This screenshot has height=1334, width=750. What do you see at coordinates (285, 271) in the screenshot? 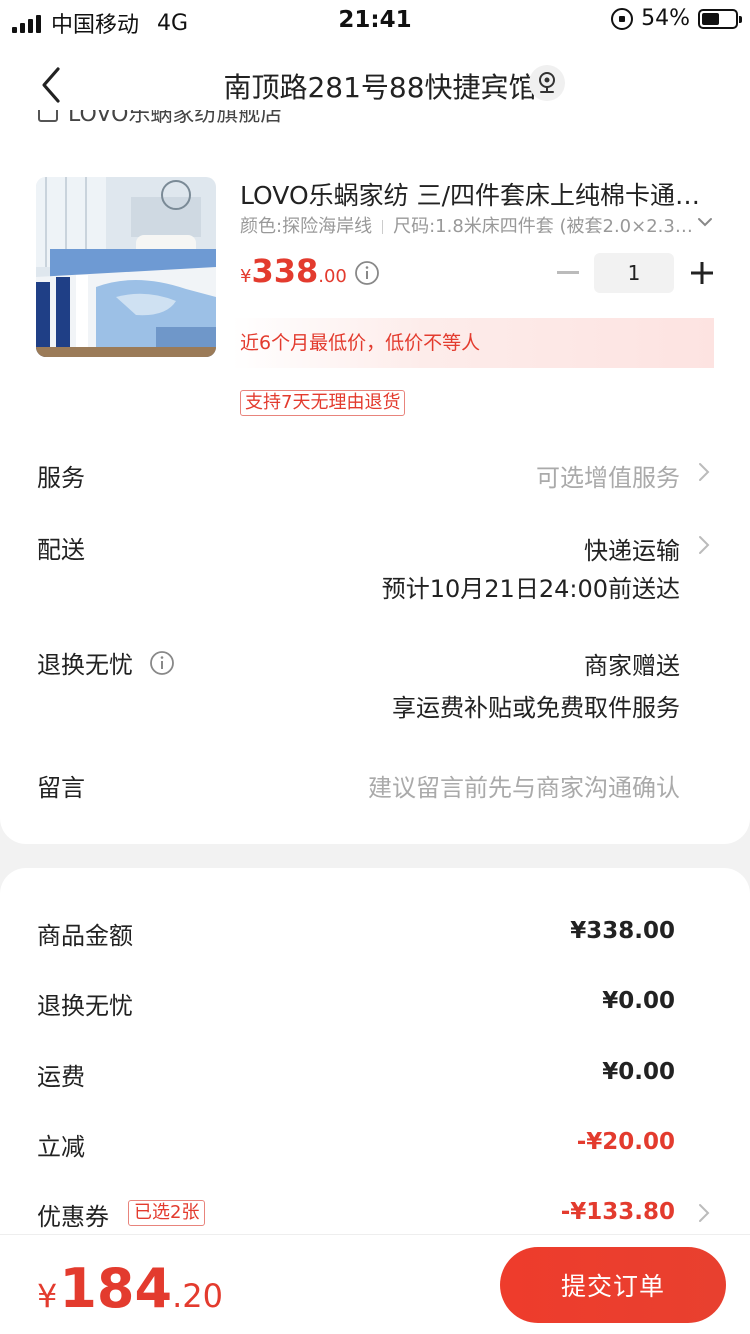
I see `price-integer: 338` at bounding box center [285, 271].